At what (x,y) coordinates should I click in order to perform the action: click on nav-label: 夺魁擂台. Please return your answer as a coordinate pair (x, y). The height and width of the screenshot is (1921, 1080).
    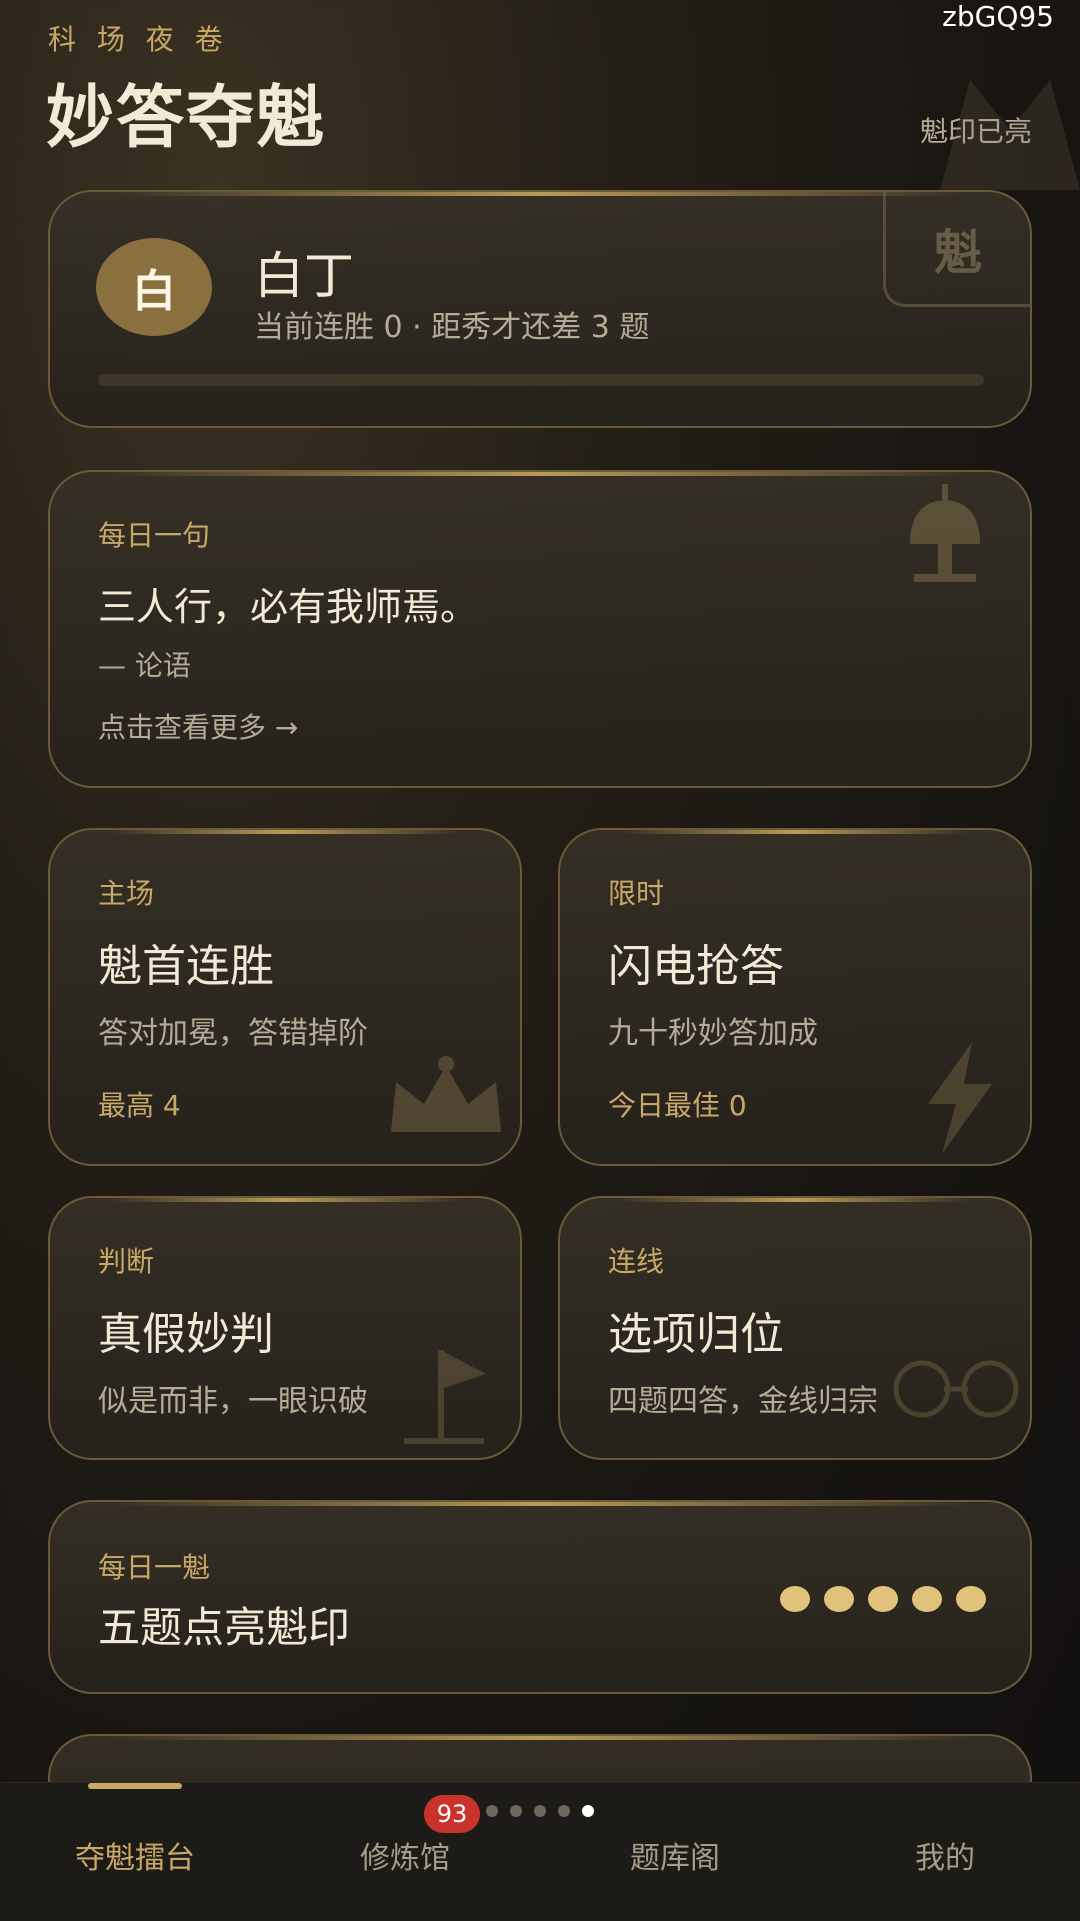
    Looking at the image, I should click on (135, 1858).